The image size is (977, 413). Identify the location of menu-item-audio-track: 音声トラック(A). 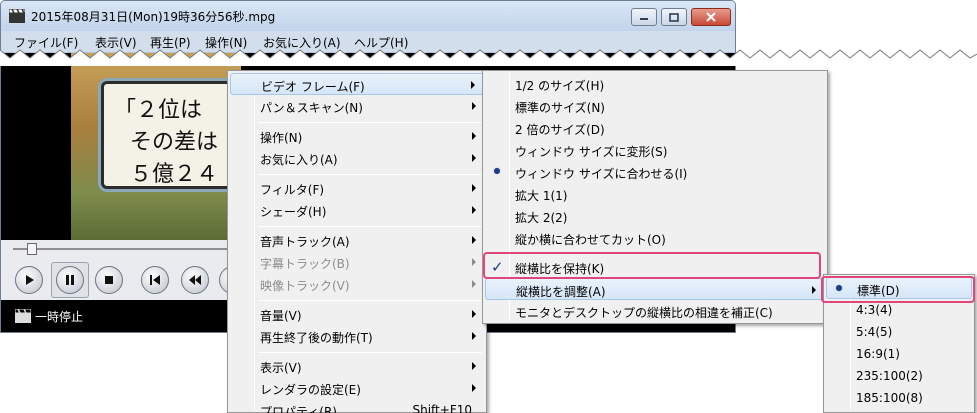
(357, 240).